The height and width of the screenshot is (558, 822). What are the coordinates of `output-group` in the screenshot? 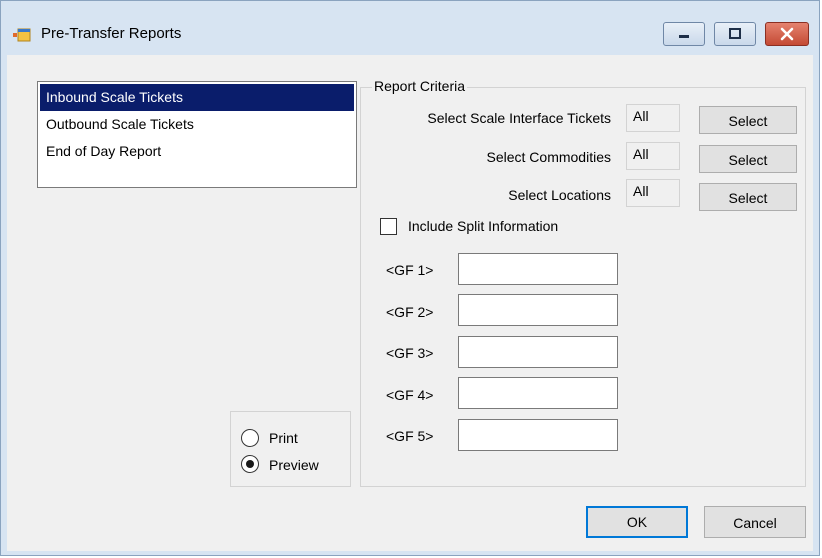 It's located at (290, 449).